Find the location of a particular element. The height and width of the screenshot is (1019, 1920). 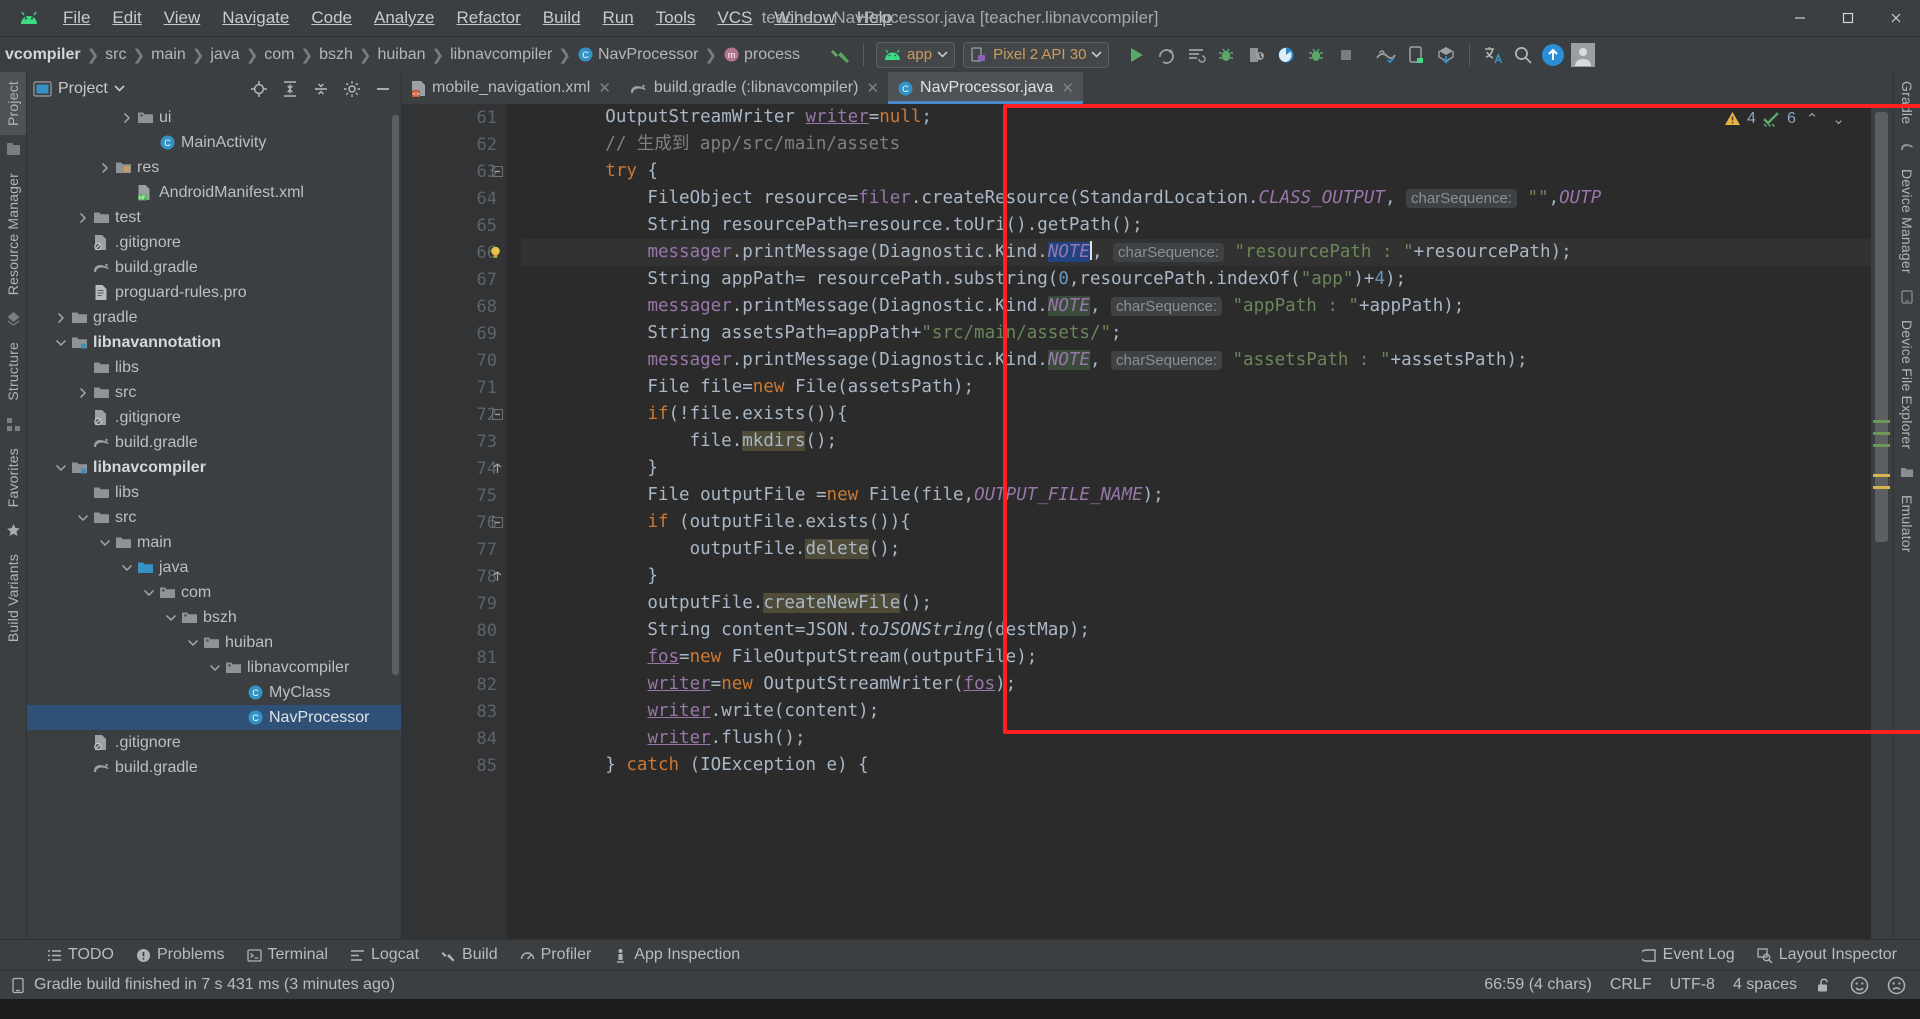

menu-build: Build is located at coordinates (562, 18).